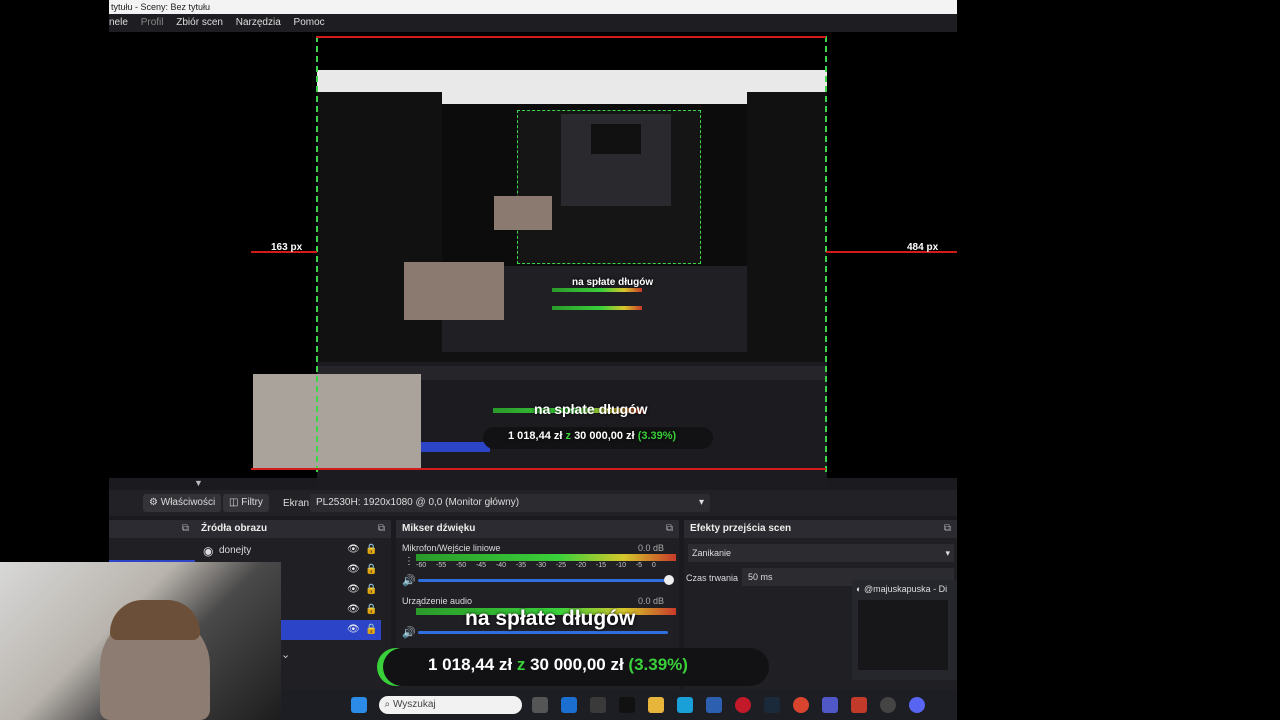  I want to click on menu-item-scene-collection: Zbiór scen, so click(199, 22).